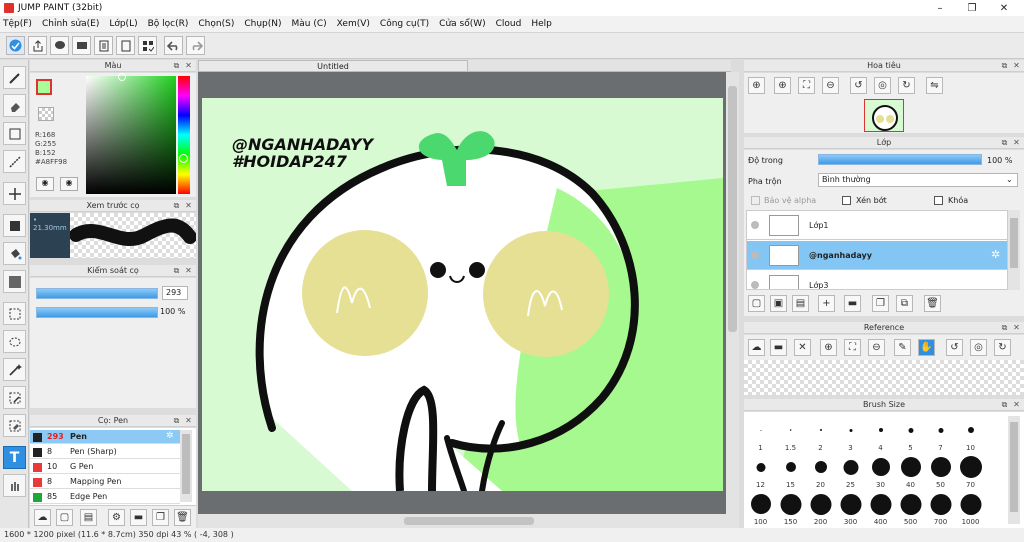  I want to click on brush-size-option: 4, so click(880, 434).